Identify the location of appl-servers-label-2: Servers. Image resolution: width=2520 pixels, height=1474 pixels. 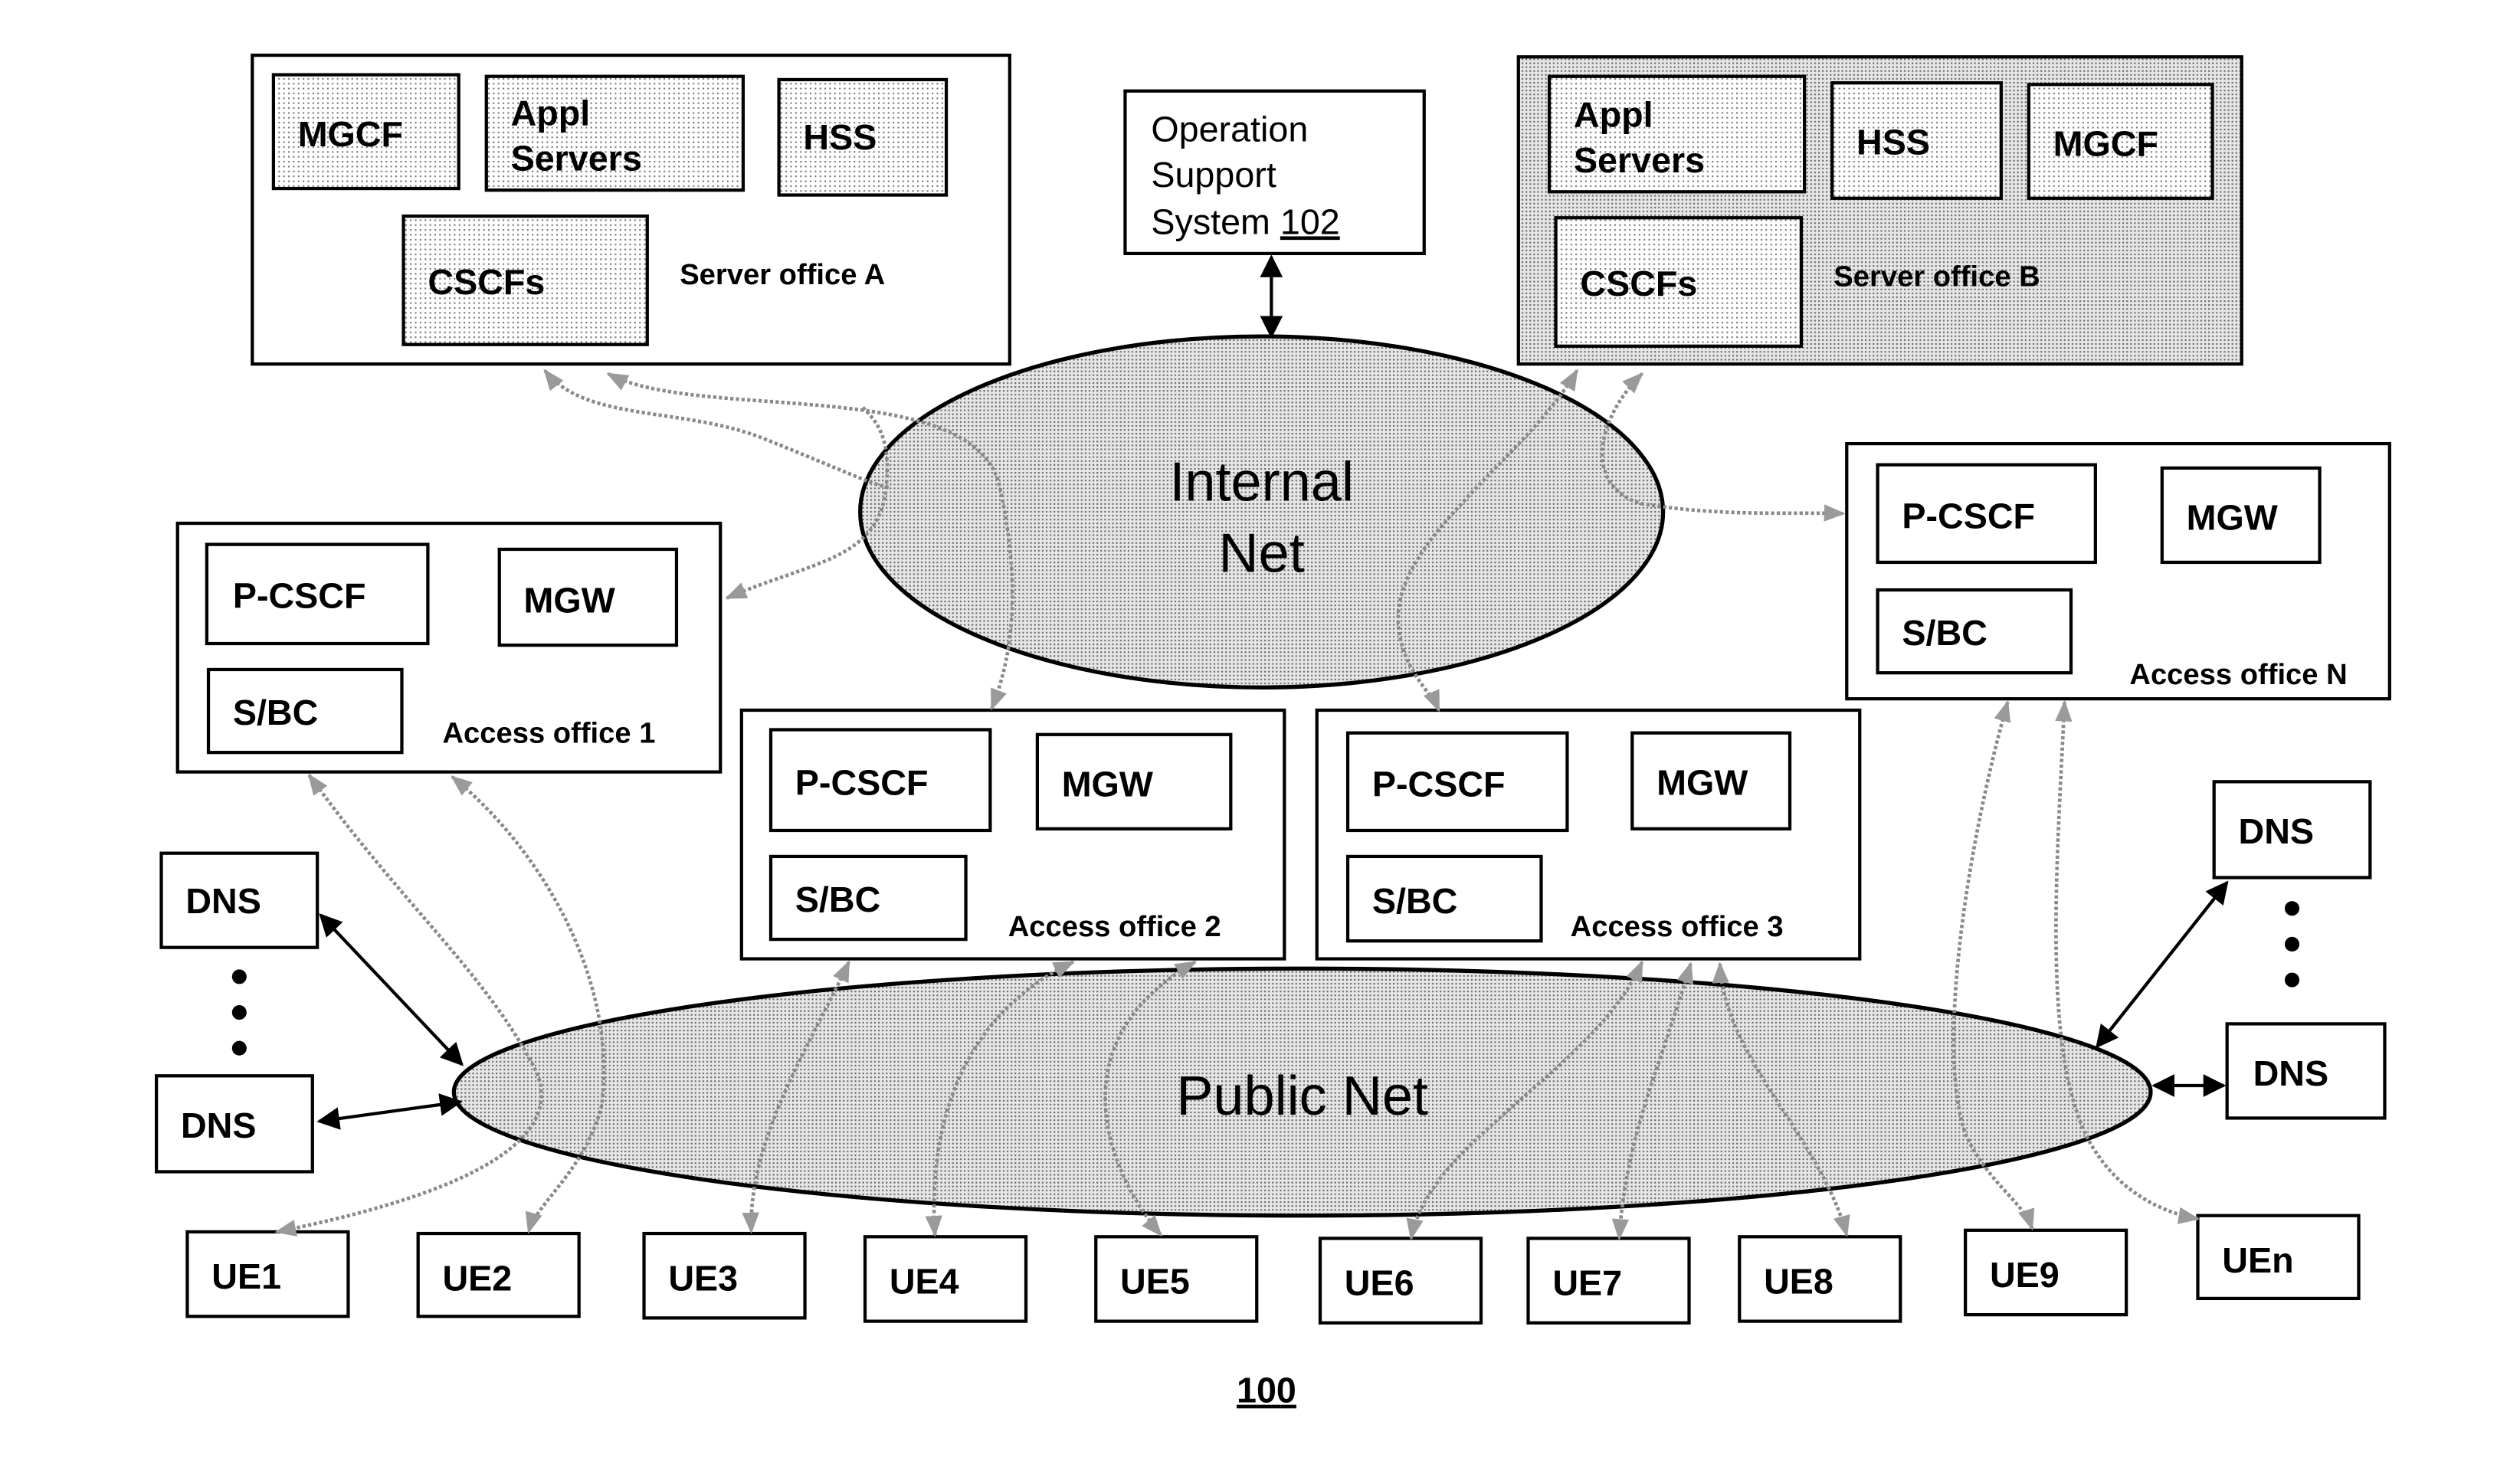
(576, 159).